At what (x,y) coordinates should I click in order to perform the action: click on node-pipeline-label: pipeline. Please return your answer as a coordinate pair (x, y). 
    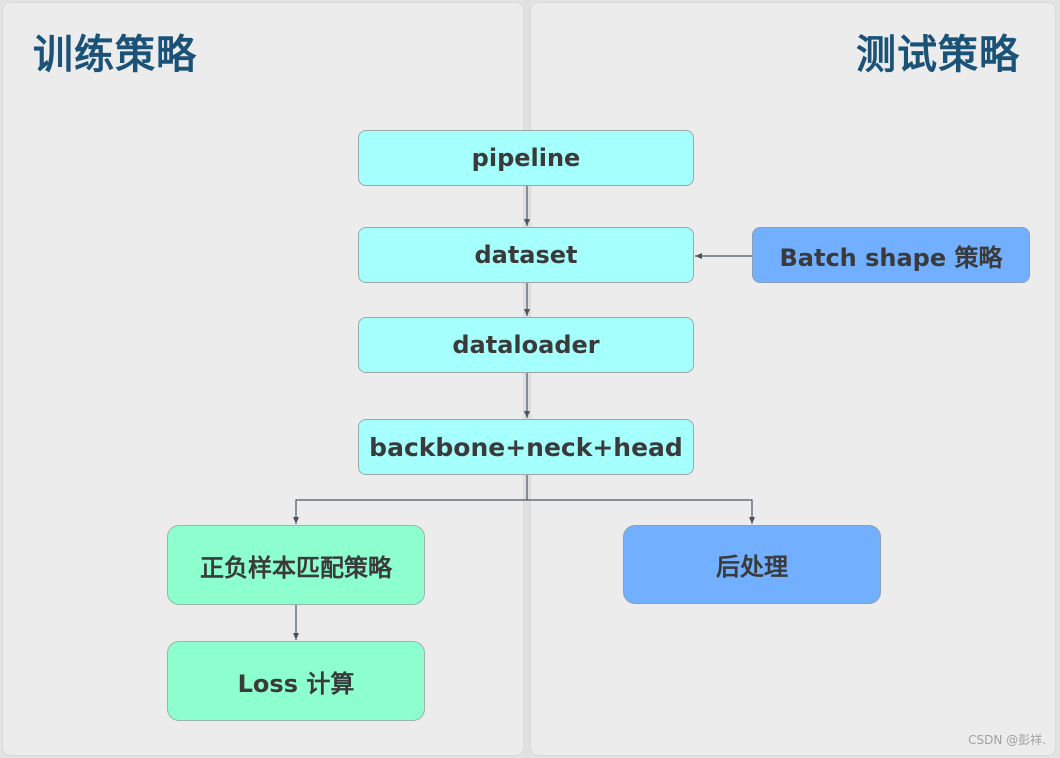
    Looking at the image, I should click on (526, 158).